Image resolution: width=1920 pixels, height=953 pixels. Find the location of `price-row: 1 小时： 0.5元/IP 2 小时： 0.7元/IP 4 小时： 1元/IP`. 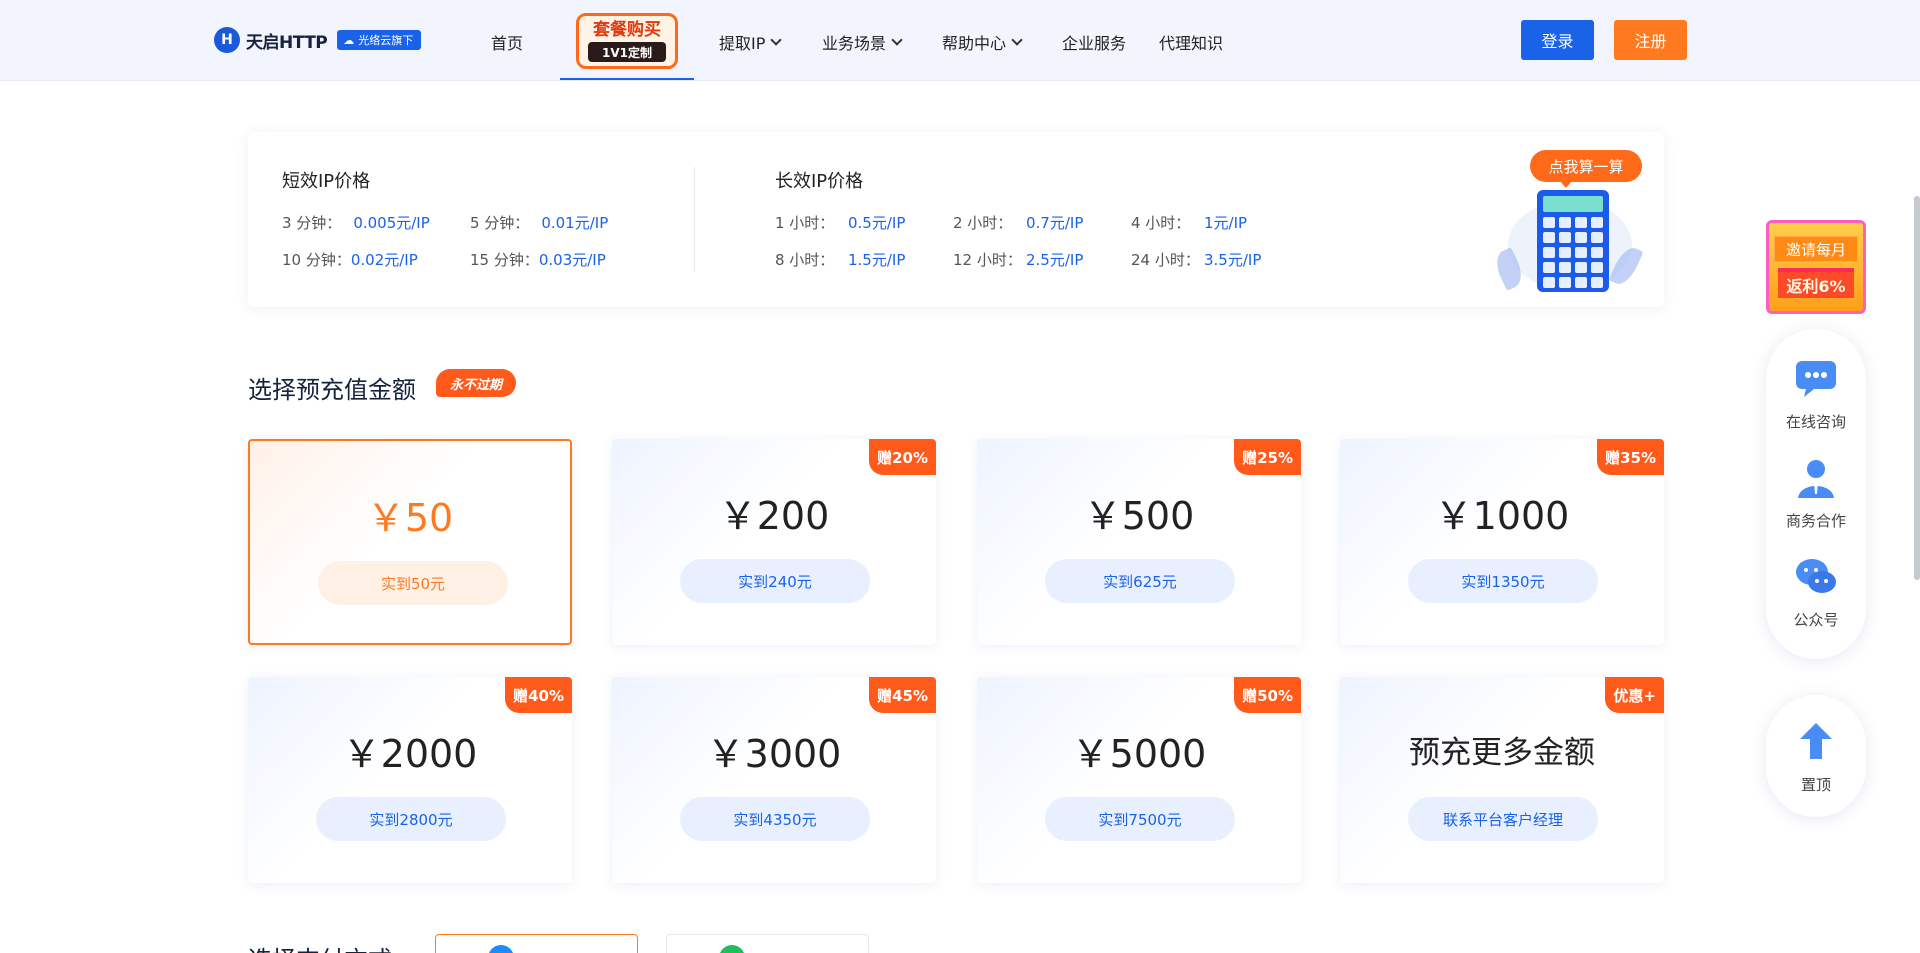

price-row: 1 小时： 0.5元/IP 2 小时： 0.7元/IP 4 小时： 1元/IP is located at coordinates (1018, 223).